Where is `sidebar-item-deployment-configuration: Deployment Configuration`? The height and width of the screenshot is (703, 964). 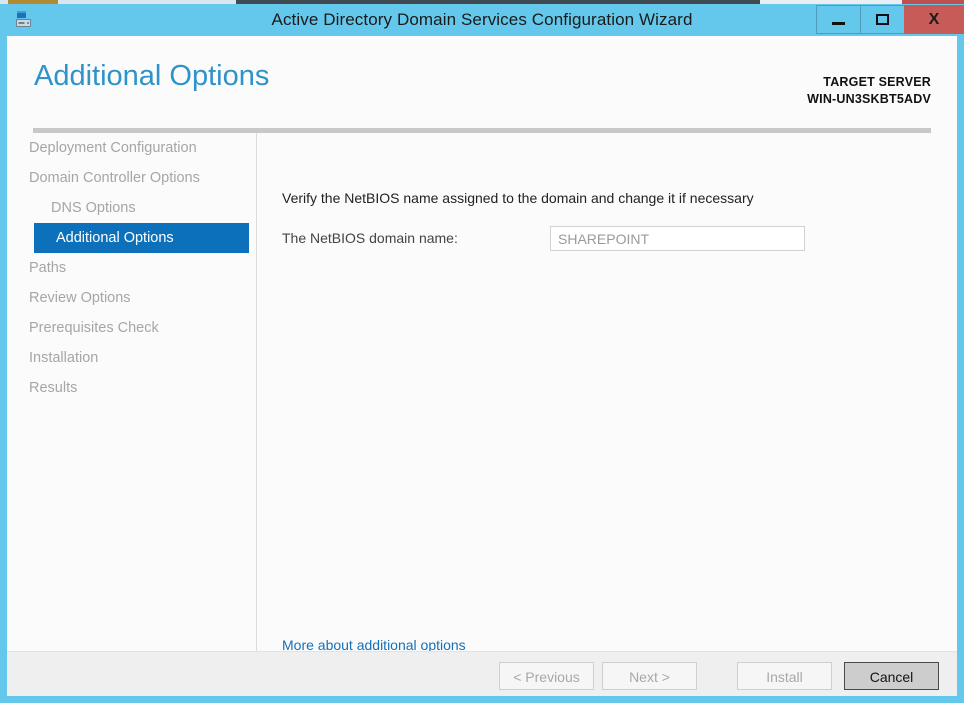 sidebar-item-deployment-configuration: Deployment Configuration is located at coordinates (128, 148).